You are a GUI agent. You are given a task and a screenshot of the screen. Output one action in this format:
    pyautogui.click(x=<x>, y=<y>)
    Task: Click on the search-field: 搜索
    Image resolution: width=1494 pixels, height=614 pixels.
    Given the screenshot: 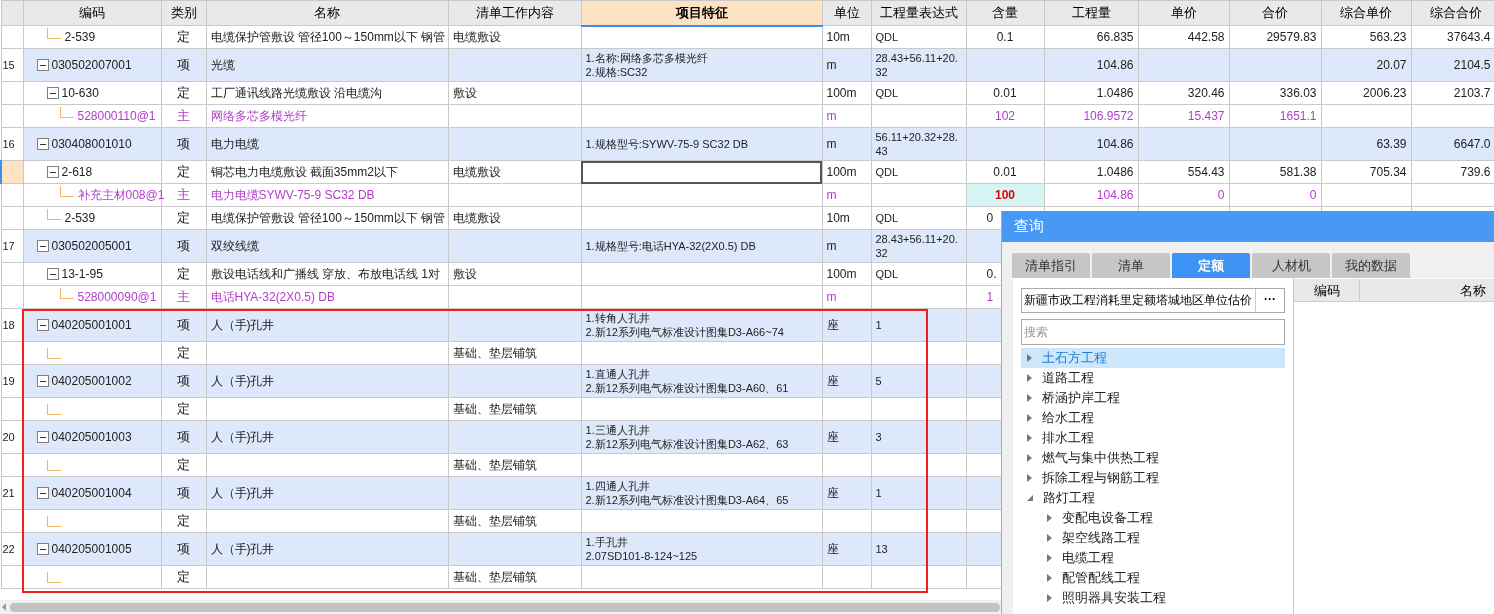 What is the action you would take?
    pyautogui.click(x=1153, y=332)
    